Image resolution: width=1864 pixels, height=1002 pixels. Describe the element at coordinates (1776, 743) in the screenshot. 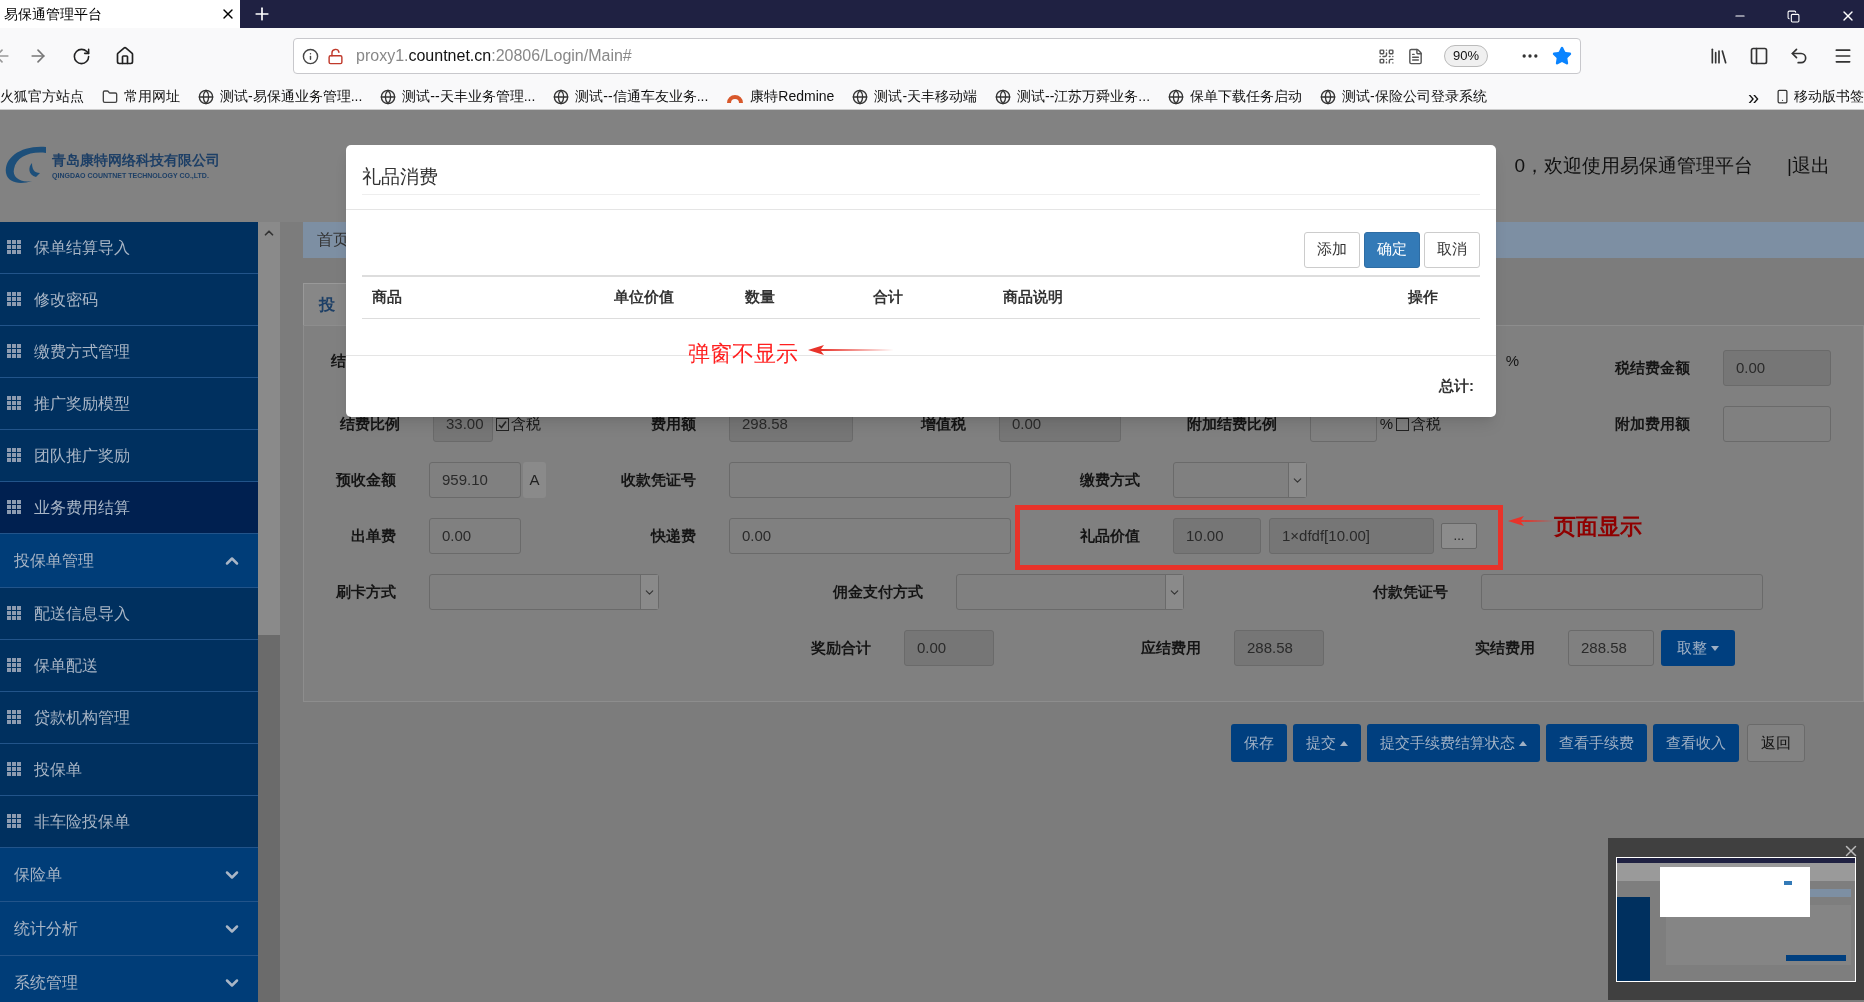

I see `action-button: 返回` at that location.